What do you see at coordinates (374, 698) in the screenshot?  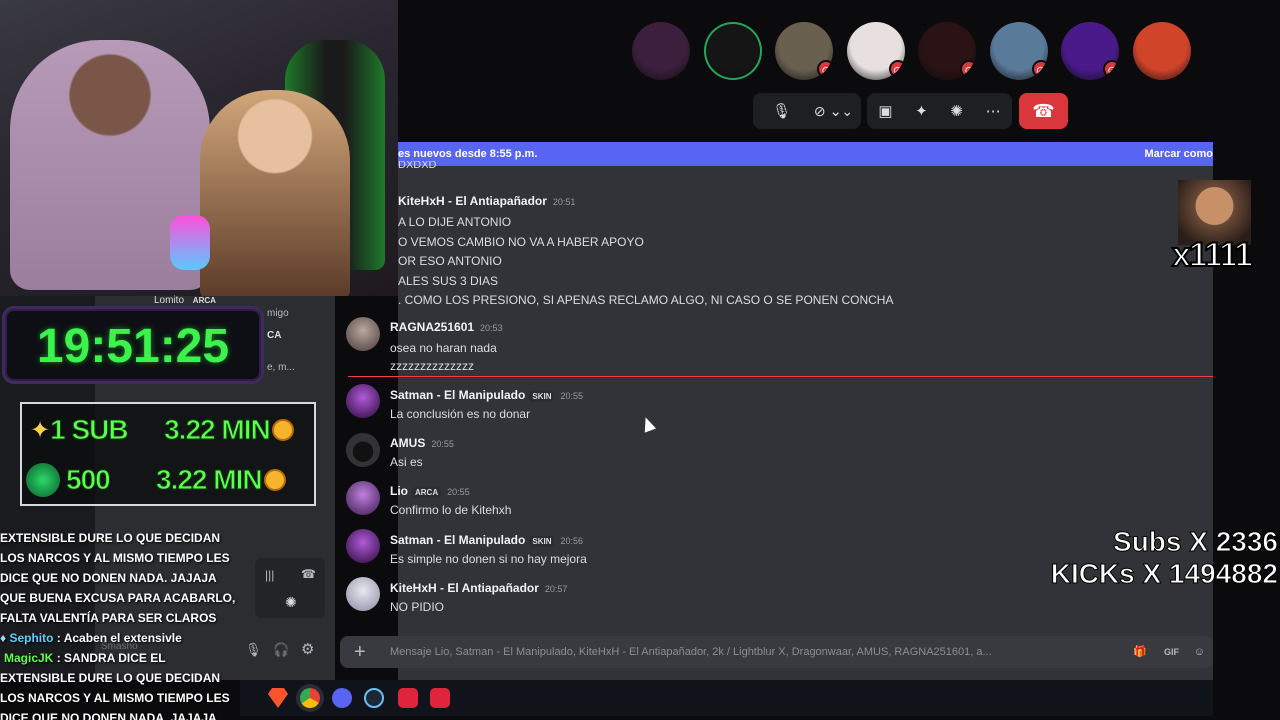 I see `steam-icon` at bounding box center [374, 698].